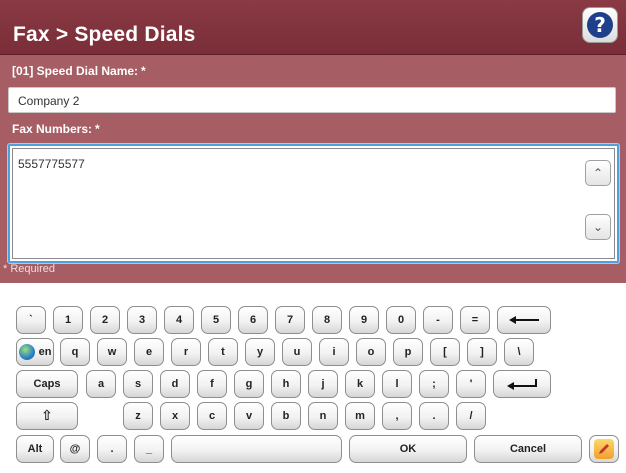  I want to click on shift-arrow-icon: ⇧, so click(47, 416).